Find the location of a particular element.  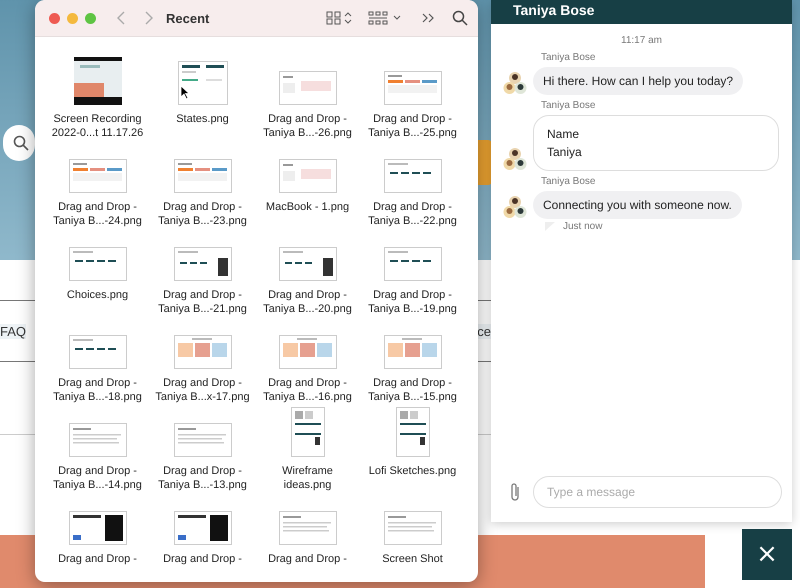

timestamp: 11:17 am is located at coordinates (641, 40).